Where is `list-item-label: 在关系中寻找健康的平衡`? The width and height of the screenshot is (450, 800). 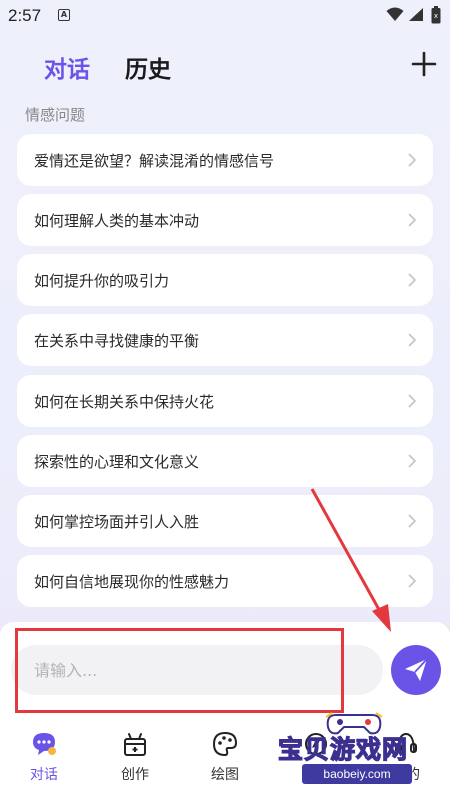
list-item-label: 在关系中寻找健康的平衡 is located at coordinates (117, 340).